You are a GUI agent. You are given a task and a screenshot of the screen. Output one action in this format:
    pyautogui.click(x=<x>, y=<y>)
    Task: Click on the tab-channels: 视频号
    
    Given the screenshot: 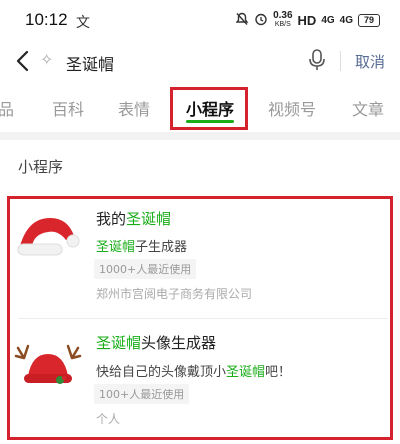 What is the action you would take?
    pyautogui.click(x=292, y=108)
    